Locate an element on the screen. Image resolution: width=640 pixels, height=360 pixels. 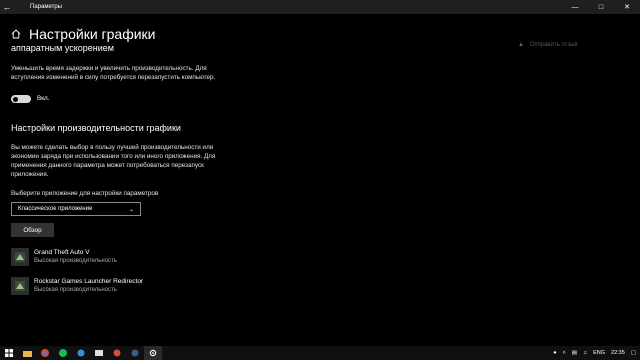
app-name: Grand Theft Auto V is located at coordinates (62, 252).